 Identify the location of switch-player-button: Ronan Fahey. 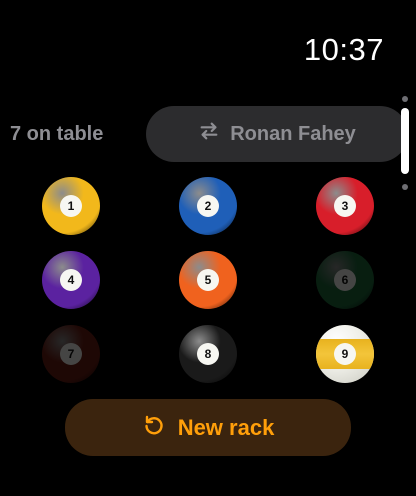
(277, 134).